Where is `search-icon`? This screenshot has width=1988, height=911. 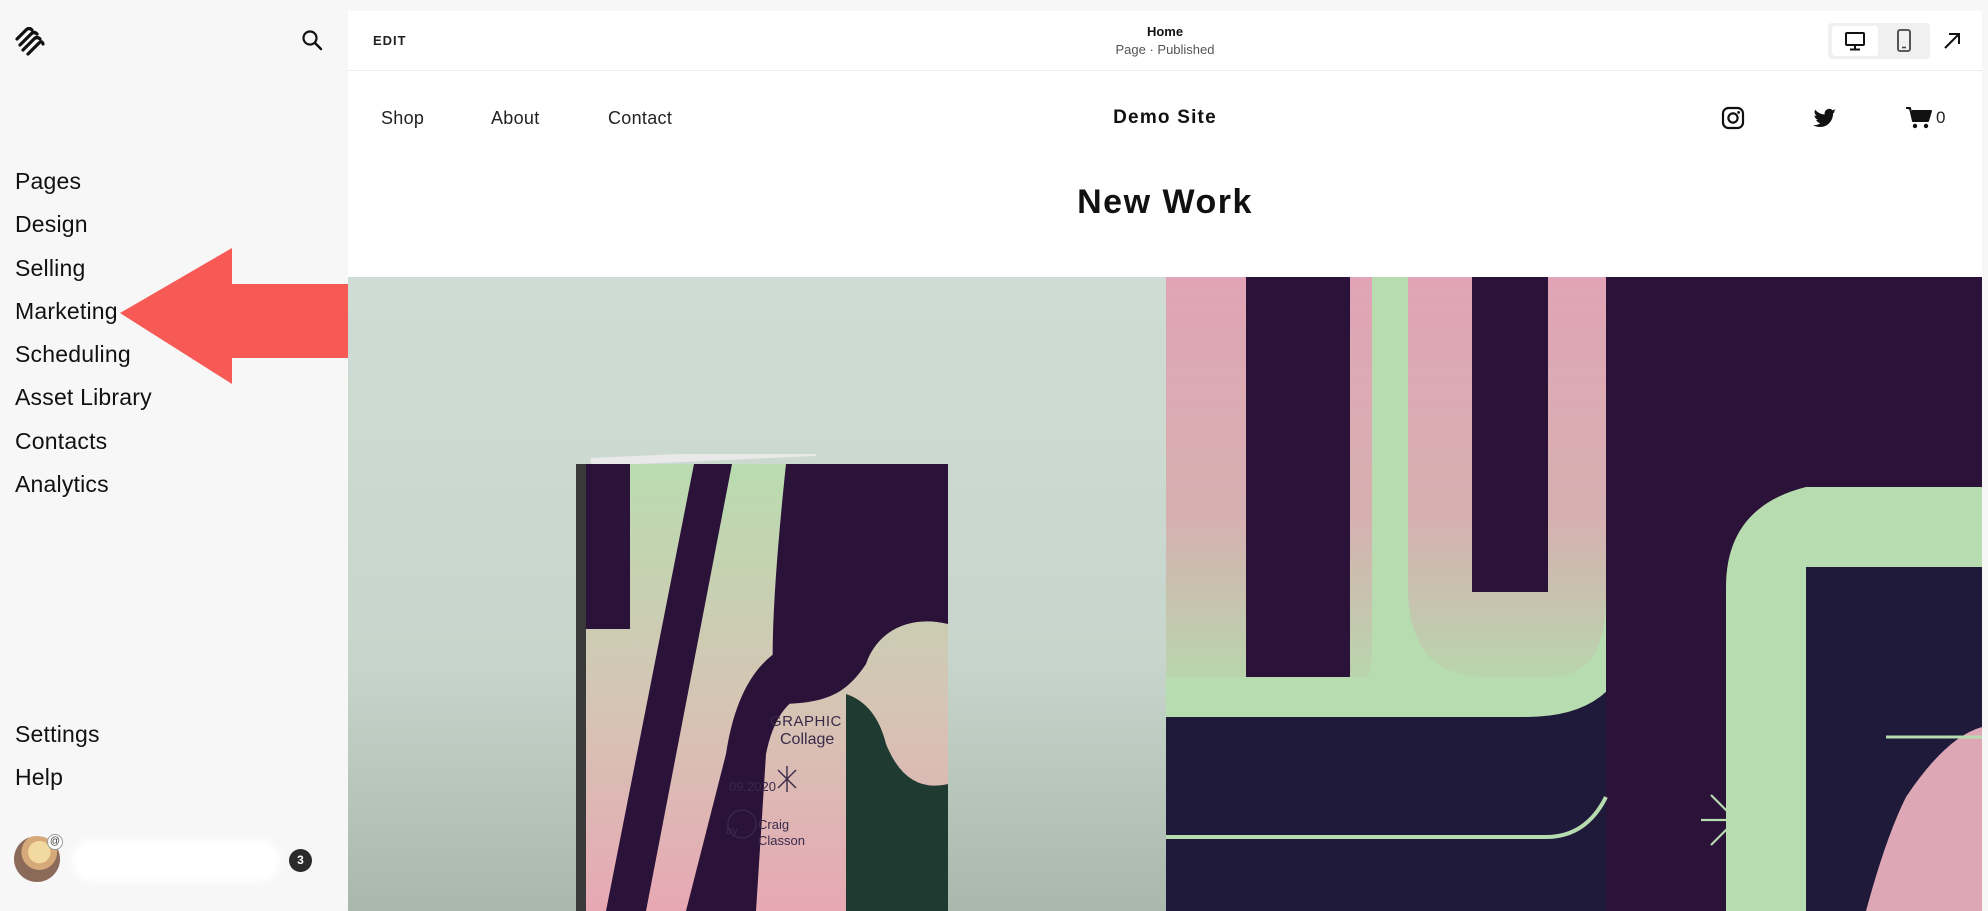
search-icon is located at coordinates (312, 40).